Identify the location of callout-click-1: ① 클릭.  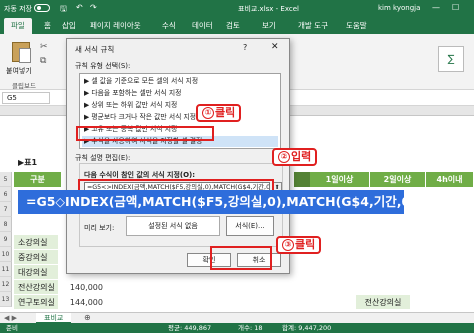
(219, 113).